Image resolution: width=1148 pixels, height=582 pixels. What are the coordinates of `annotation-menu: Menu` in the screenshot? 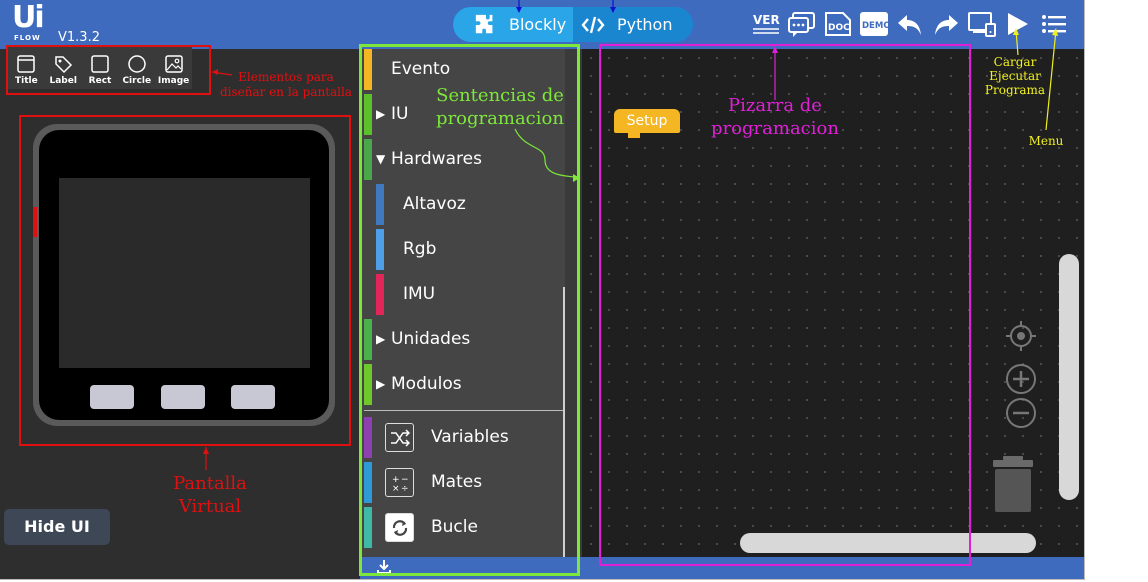 It's located at (1046, 141).